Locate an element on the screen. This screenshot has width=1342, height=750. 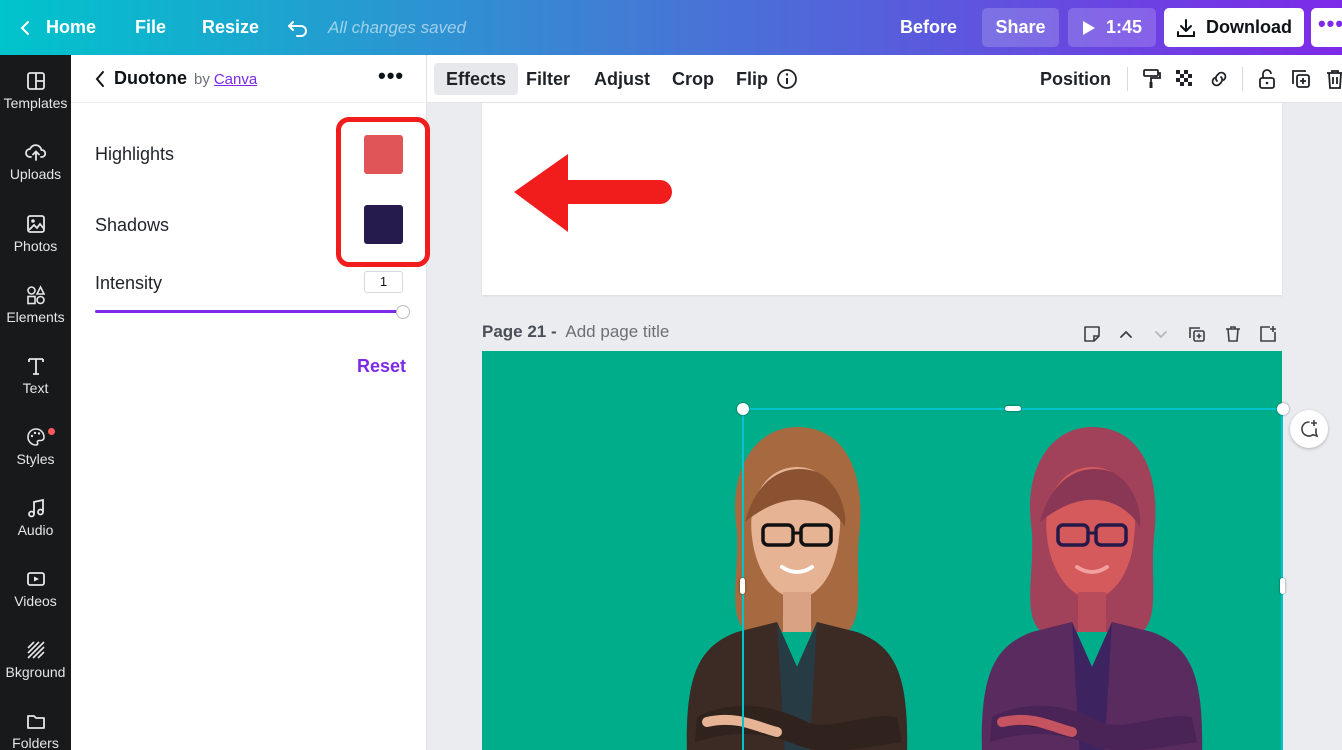
filter-button: Filter is located at coordinates (548, 79).